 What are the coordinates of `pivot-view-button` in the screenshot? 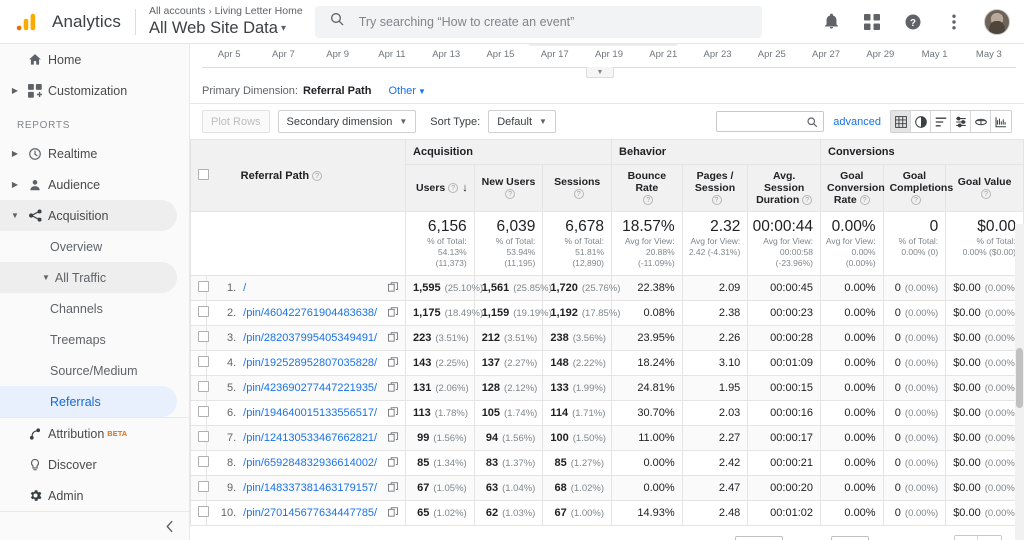 It's located at (981, 121).